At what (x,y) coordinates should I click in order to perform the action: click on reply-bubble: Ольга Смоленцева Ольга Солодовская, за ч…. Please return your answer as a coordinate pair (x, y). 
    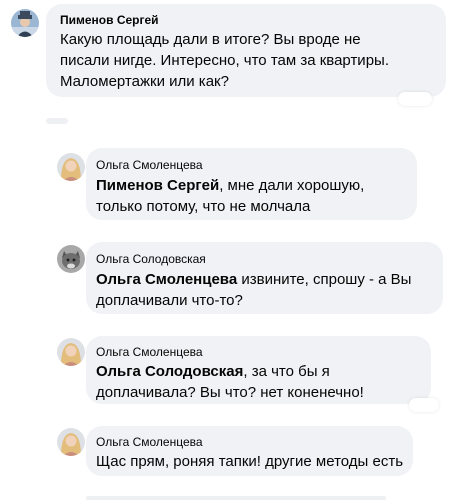
    Looking at the image, I should click on (258, 370).